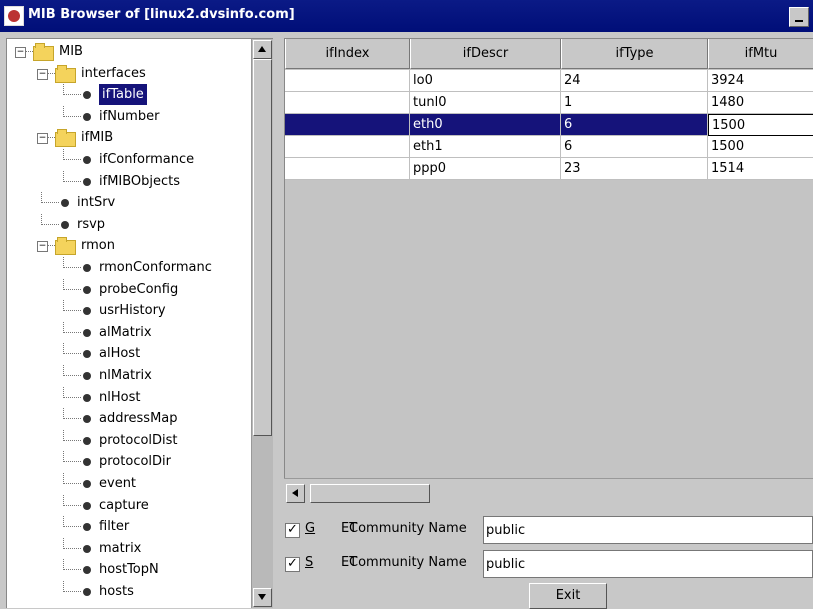  Describe the element at coordinates (129, 418) in the screenshot. I see `tree-item-addressmap: addressMap` at that location.